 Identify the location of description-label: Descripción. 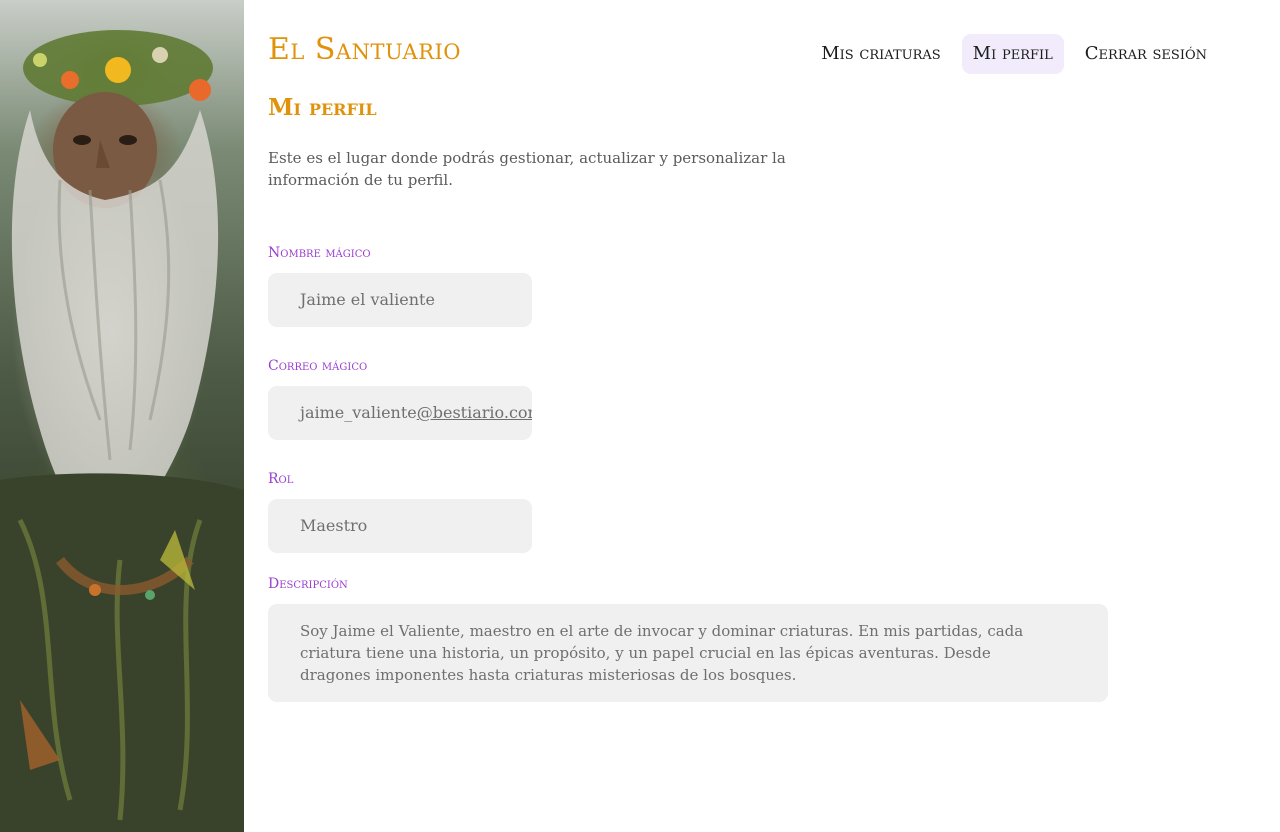
(308, 584).